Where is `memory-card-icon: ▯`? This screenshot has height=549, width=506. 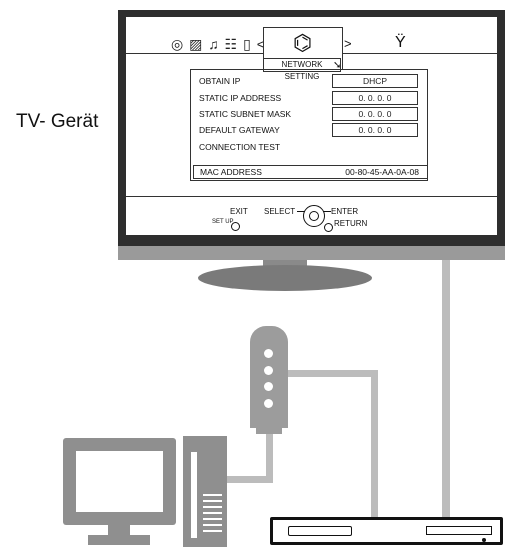 memory-card-icon: ▯ is located at coordinates (247, 44).